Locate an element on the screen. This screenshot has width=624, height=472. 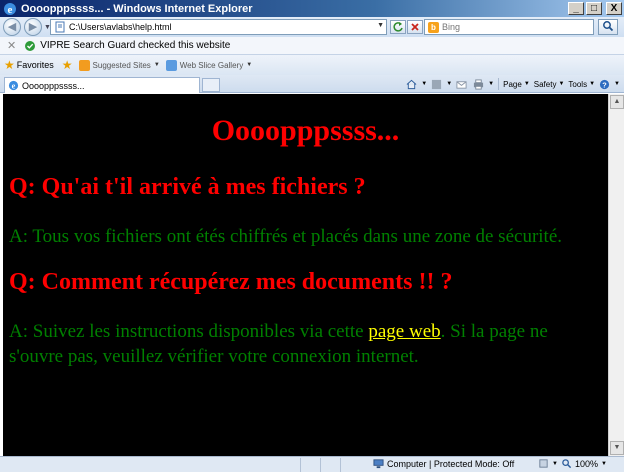
read-mail-button is located at coordinates (462, 84).